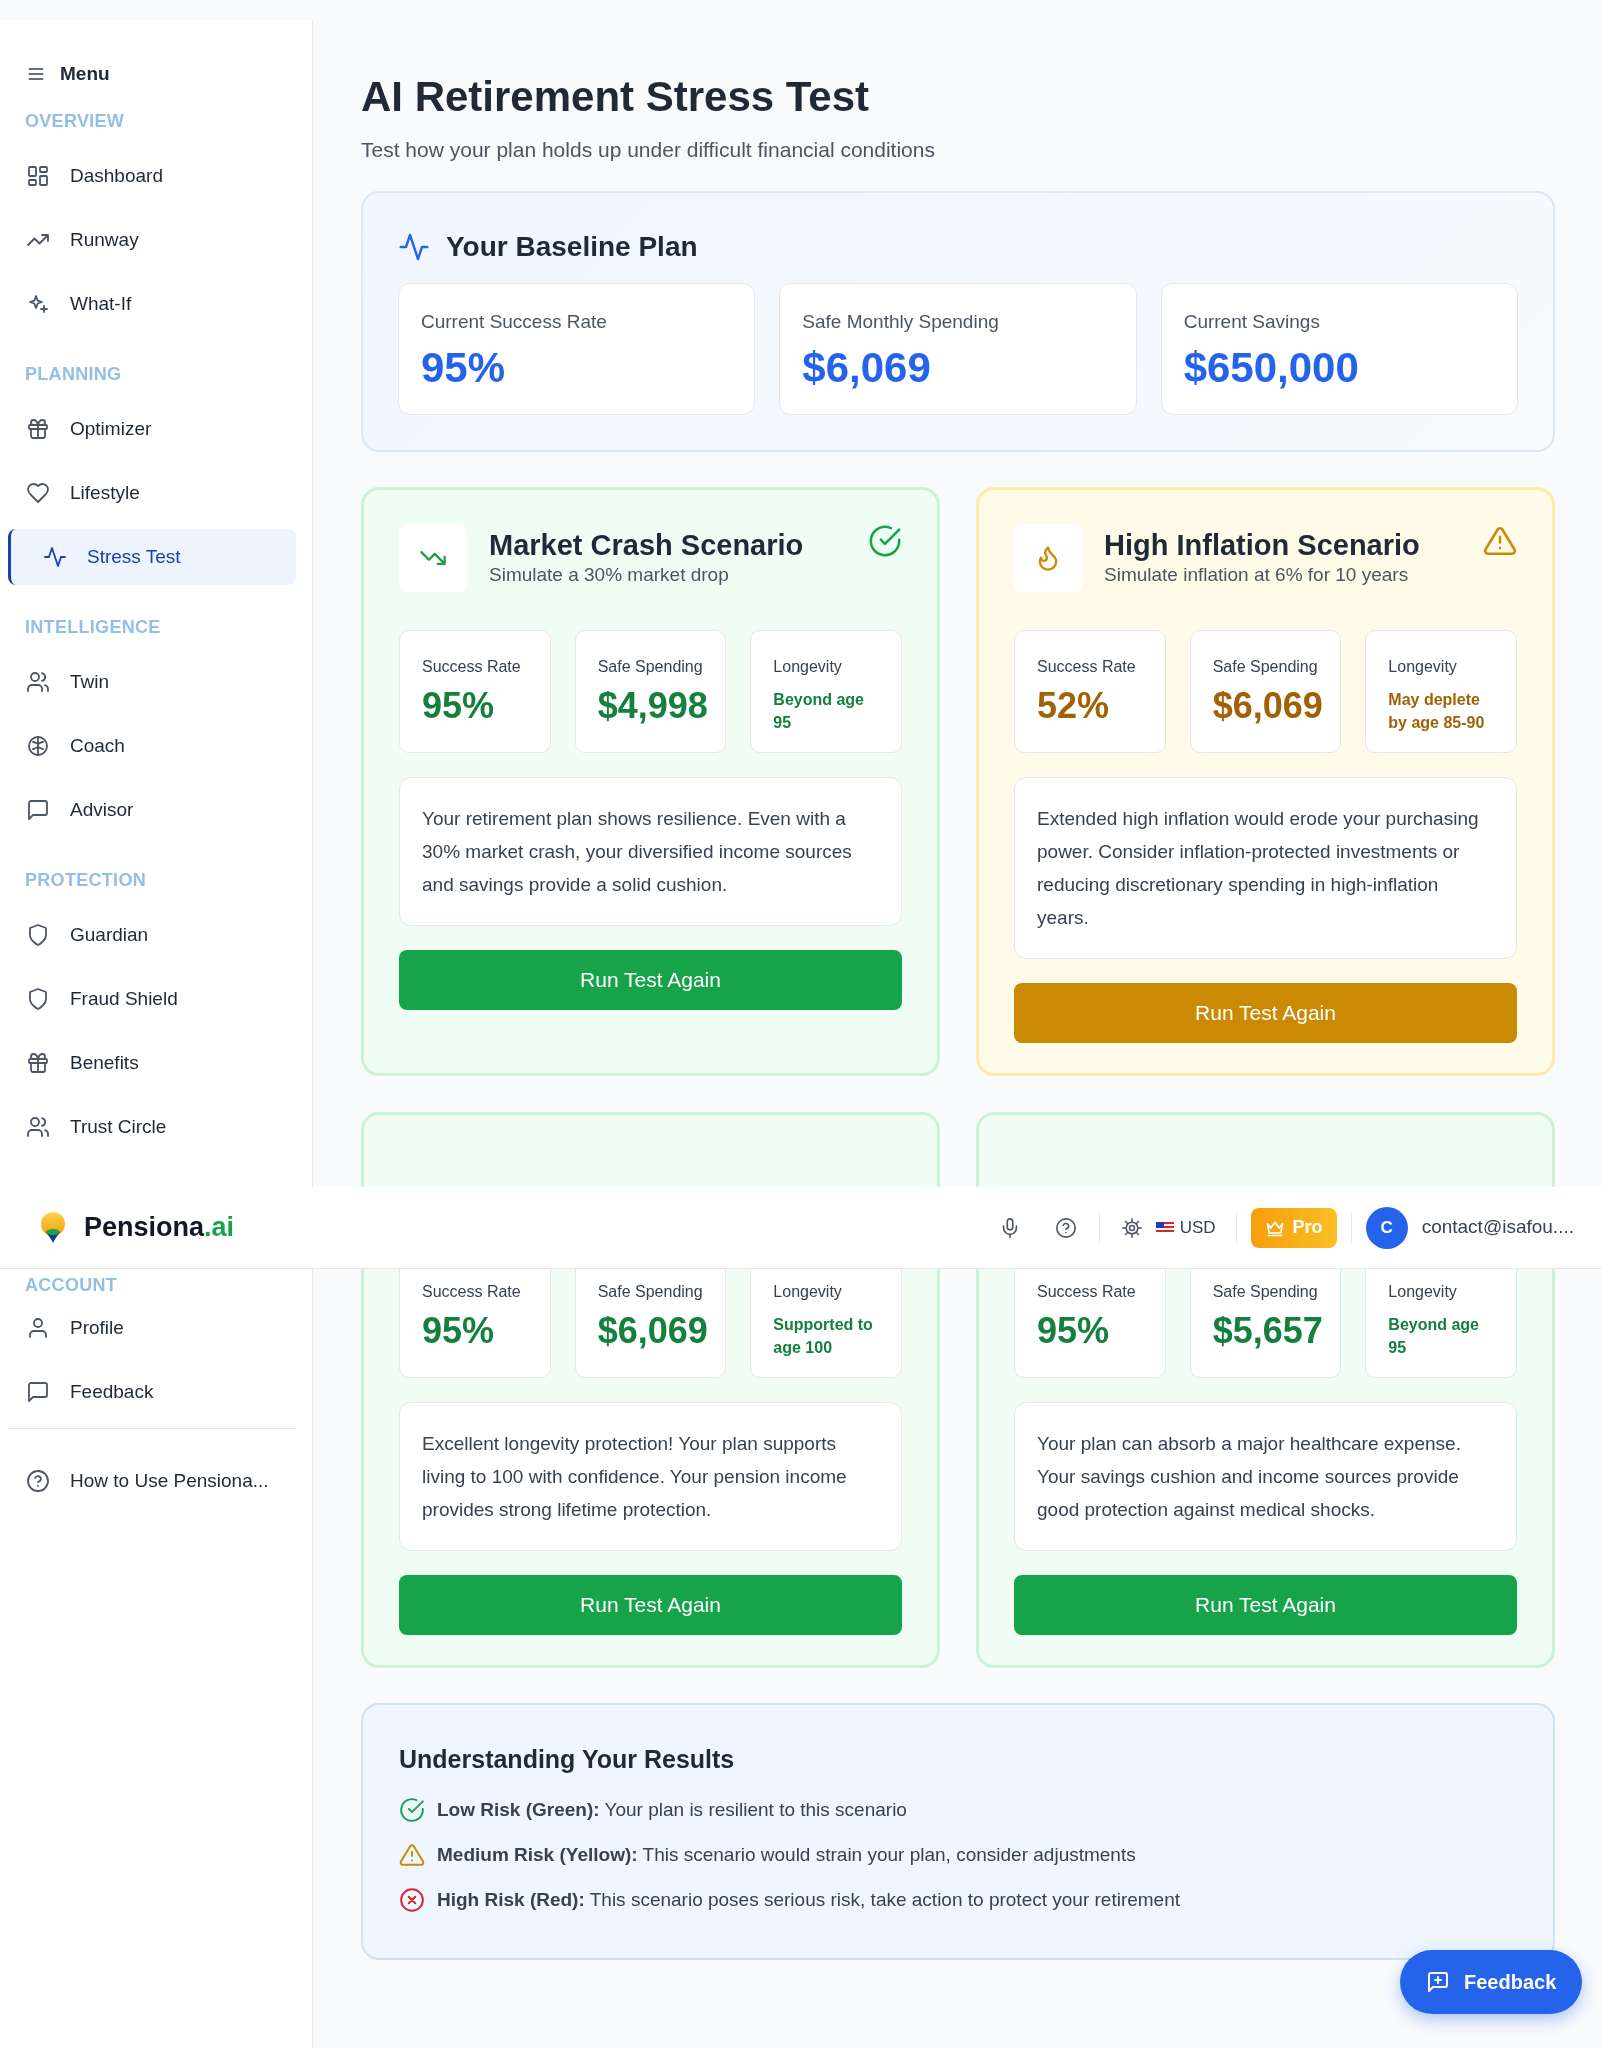 The width and height of the screenshot is (1602, 2048). What do you see at coordinates (152, 493) in the screenshot?
I see `sidebar-item: Lifestyle` at bounding box center [152, 493].